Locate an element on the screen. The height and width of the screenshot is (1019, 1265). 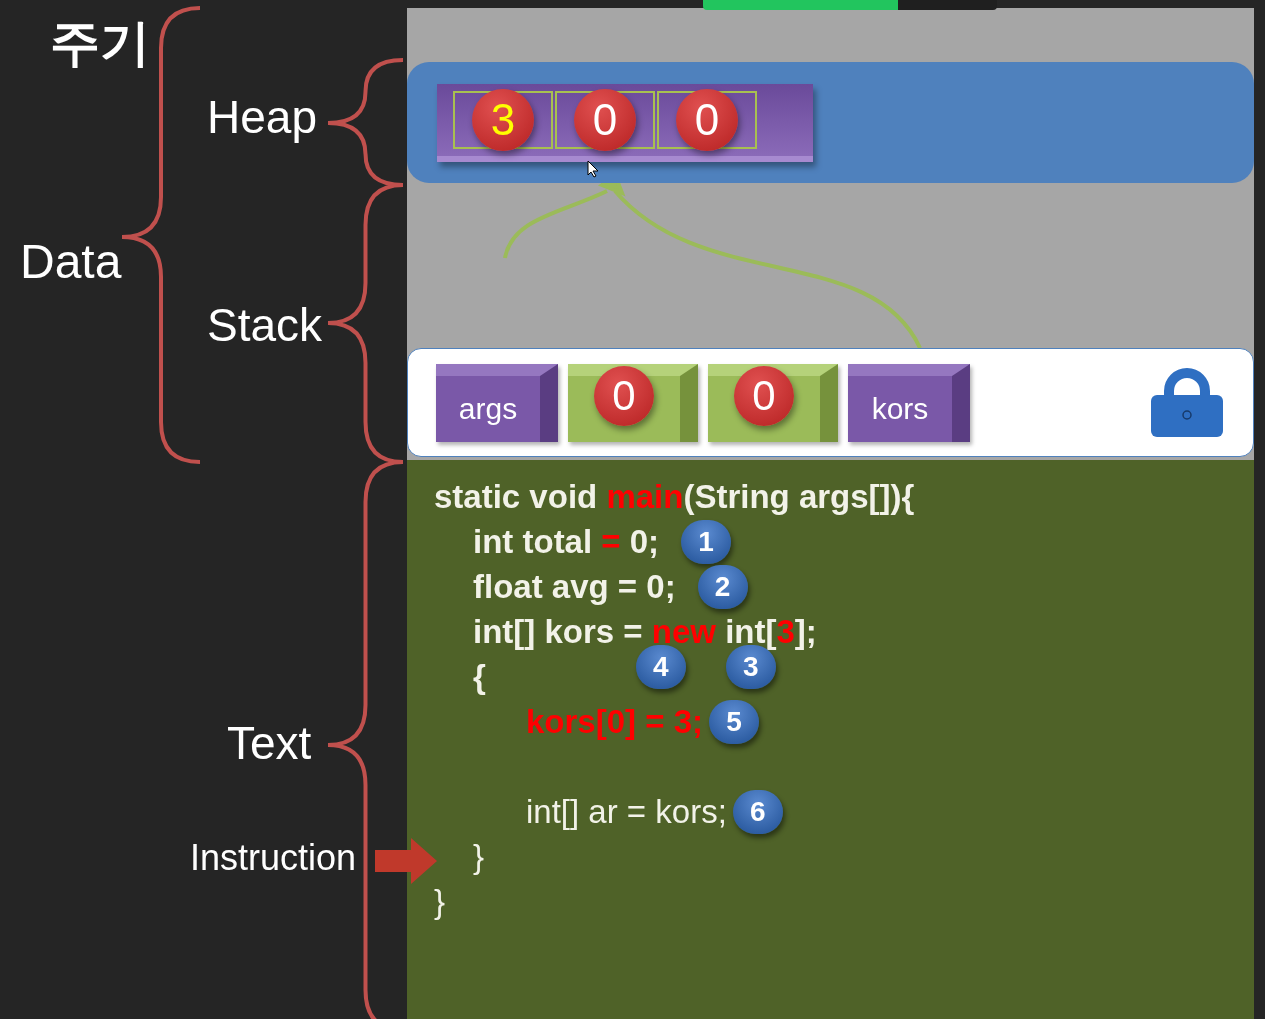
step-badge: 1 is located at coordinates (706, 541).